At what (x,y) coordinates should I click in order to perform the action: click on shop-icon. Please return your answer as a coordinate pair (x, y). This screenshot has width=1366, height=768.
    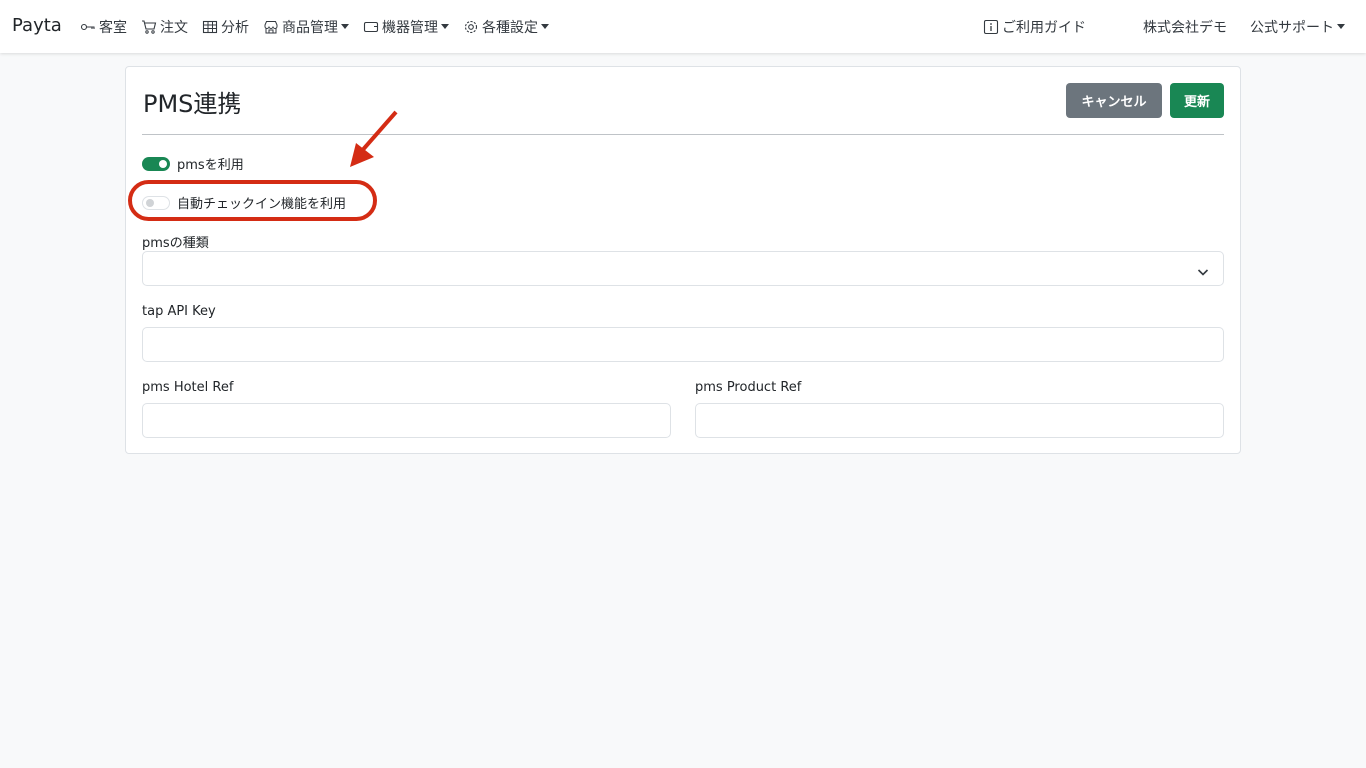
    Looking at the image, I should click on (271, 27).